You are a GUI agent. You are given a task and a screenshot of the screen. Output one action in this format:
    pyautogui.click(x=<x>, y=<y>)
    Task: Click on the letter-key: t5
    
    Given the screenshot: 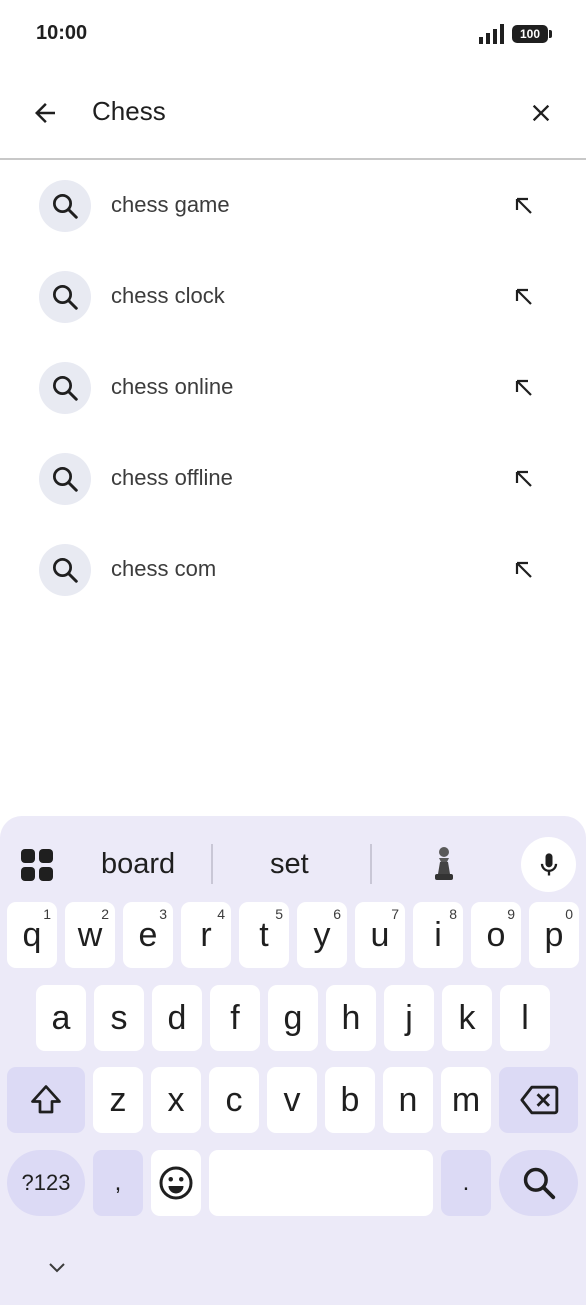 What is the action you would take?
    pyautogui.click(x=264, y=935)
    